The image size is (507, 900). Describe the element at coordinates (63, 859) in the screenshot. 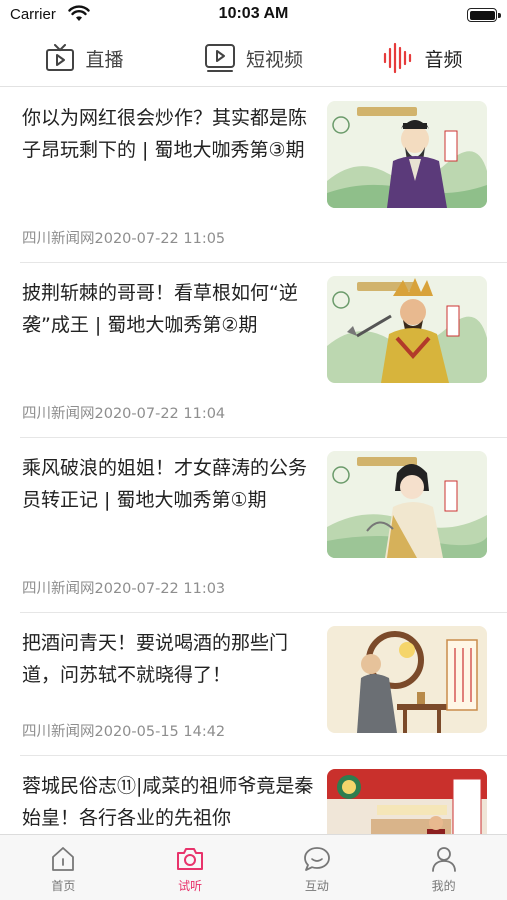

I see `home-icon` at that location.